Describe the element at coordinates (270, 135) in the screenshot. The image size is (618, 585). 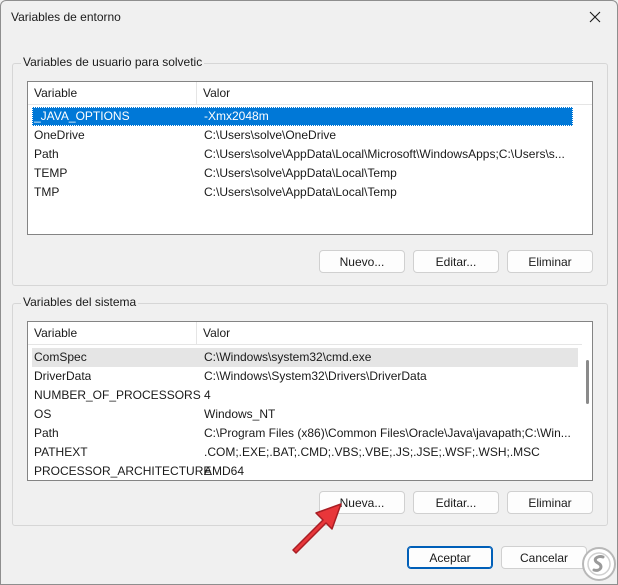
I see `cell-valor: C:\Users\solve\OneDrive` at that location.